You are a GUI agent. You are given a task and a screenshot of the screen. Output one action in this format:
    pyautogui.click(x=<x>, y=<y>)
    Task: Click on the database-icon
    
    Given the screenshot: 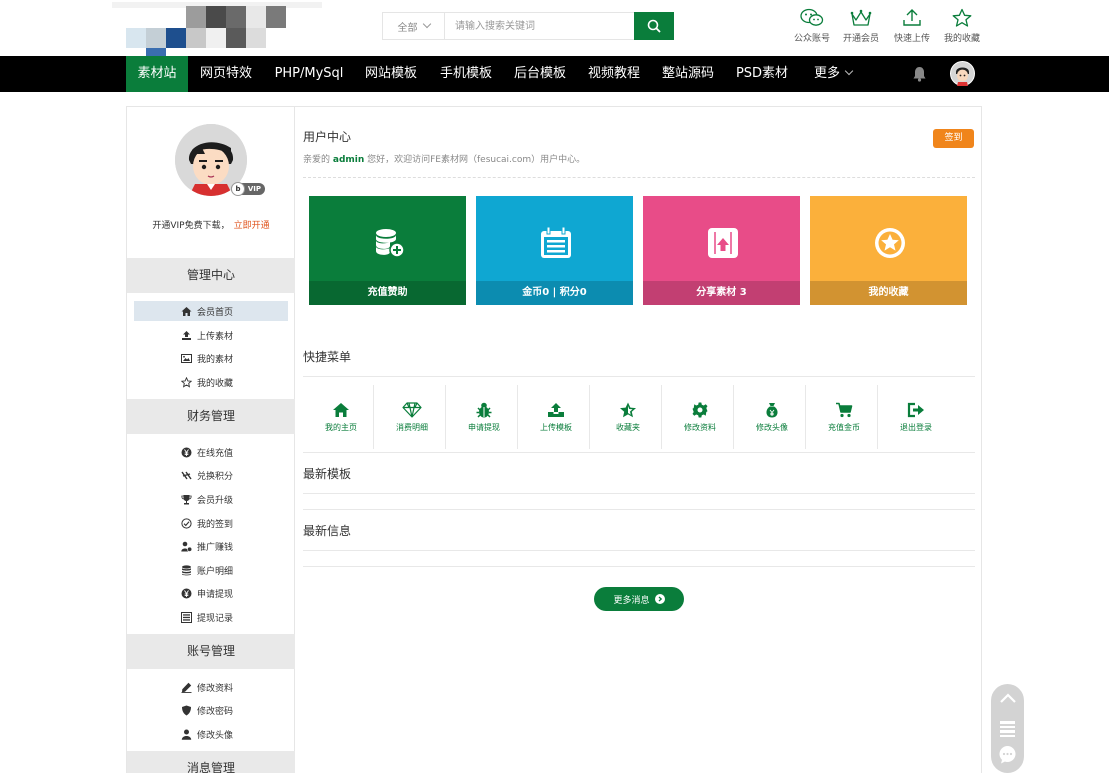 What is the action you would take?
    pyautogui.click(x=186, y=569)
    